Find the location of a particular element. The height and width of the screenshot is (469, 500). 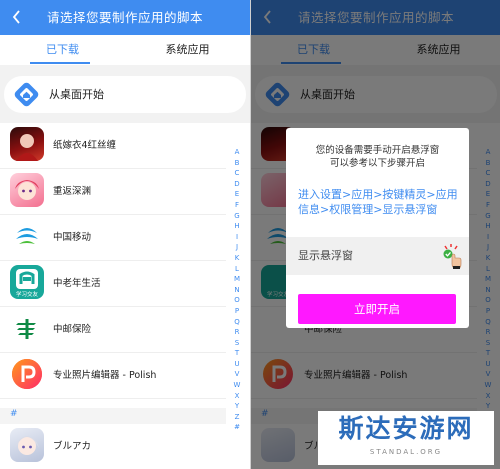

app-name: ブルアカ is located at coordinates (72, 446).